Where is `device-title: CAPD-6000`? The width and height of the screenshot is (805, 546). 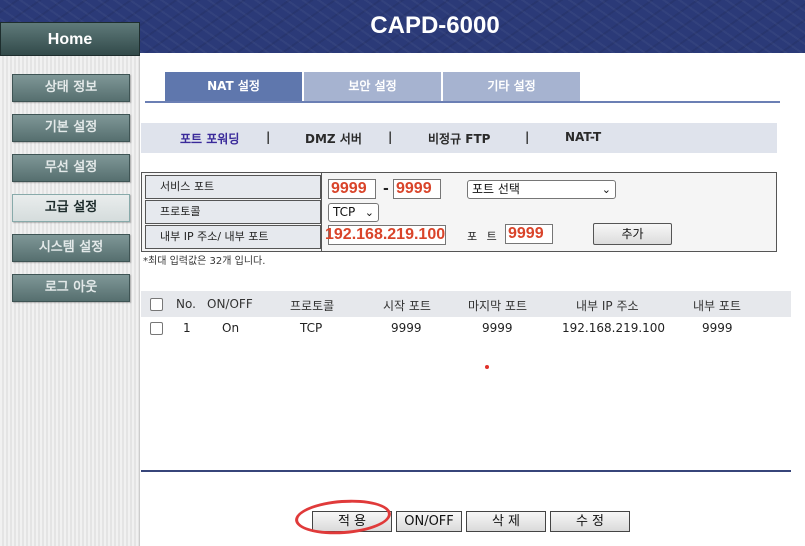
device-title: CAPD-6000 is located at coordinates (435, 25).